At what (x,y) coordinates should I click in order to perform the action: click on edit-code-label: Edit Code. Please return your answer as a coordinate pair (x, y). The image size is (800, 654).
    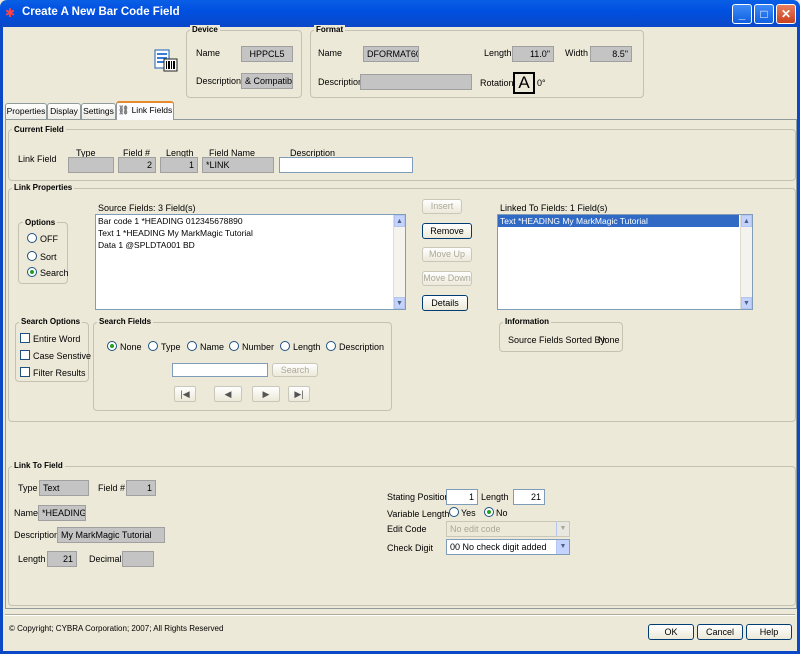
    Looking at the image, I should click on (407, 529).